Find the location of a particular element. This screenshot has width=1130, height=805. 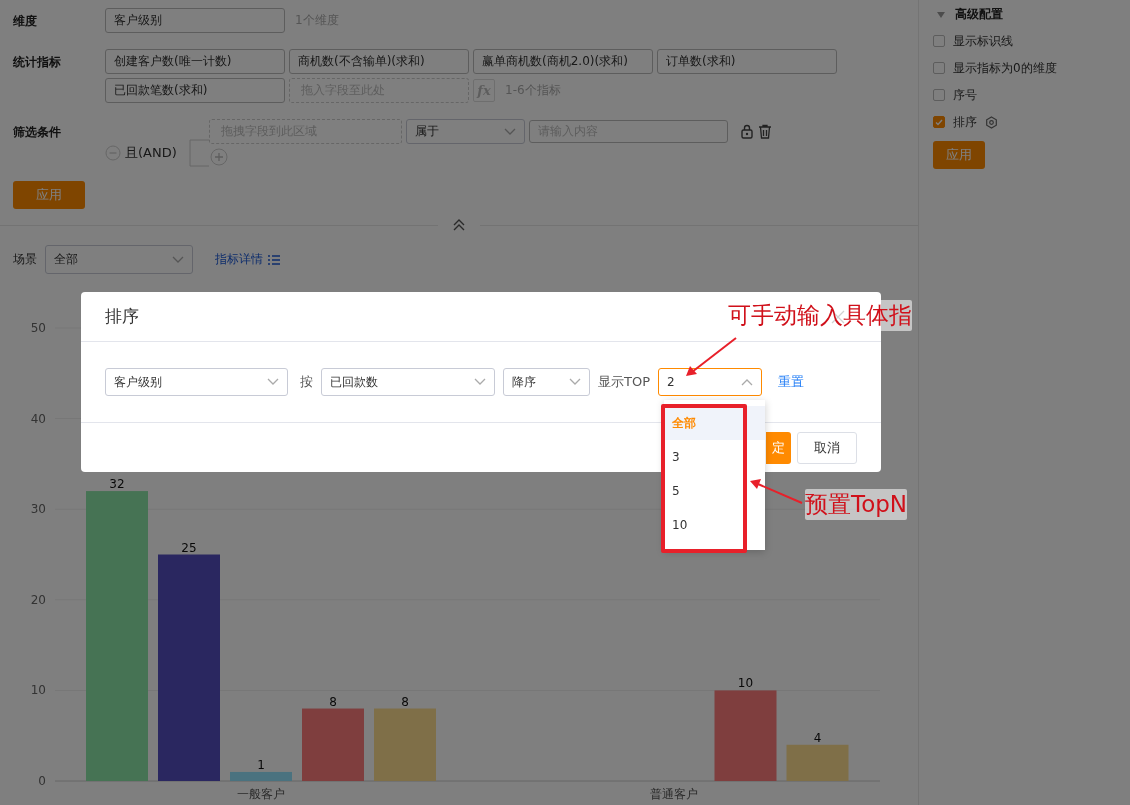

bar-value-label: 10 is located at coordinates (745, 683).